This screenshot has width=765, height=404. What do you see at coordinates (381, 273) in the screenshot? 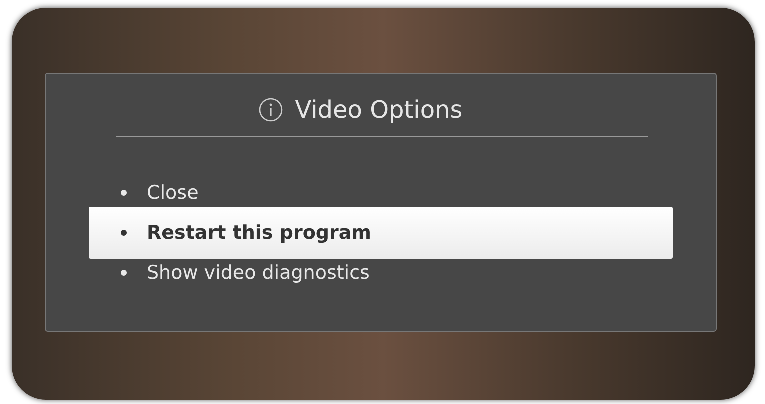
I see `menu-item: Show video diagnostics` at bounding box center [381, 273].